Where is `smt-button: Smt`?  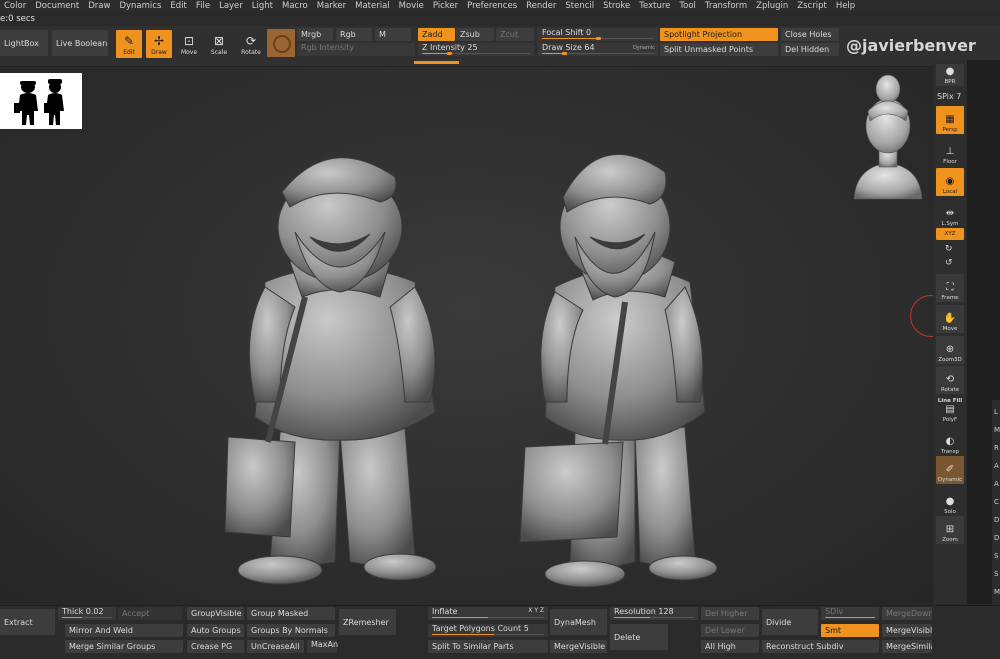
smt-button: Smt is located at coordinates (850, 630).